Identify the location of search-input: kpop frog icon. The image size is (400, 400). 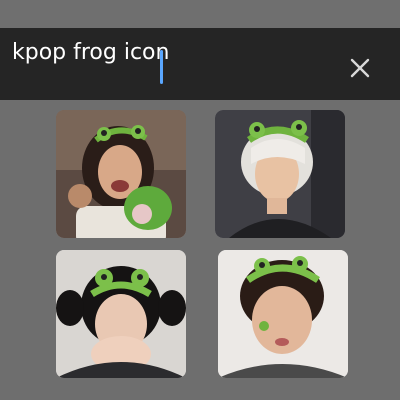
(90, 53).